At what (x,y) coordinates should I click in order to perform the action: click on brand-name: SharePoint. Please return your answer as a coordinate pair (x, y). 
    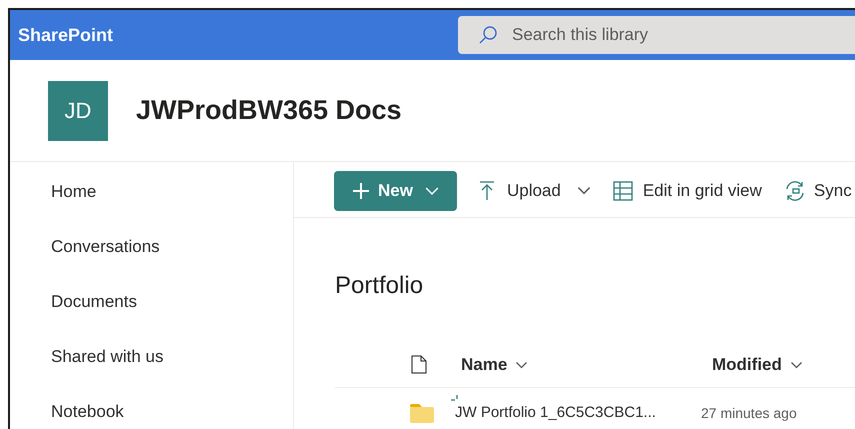
    Looking at the image, I should click on (66, 35).